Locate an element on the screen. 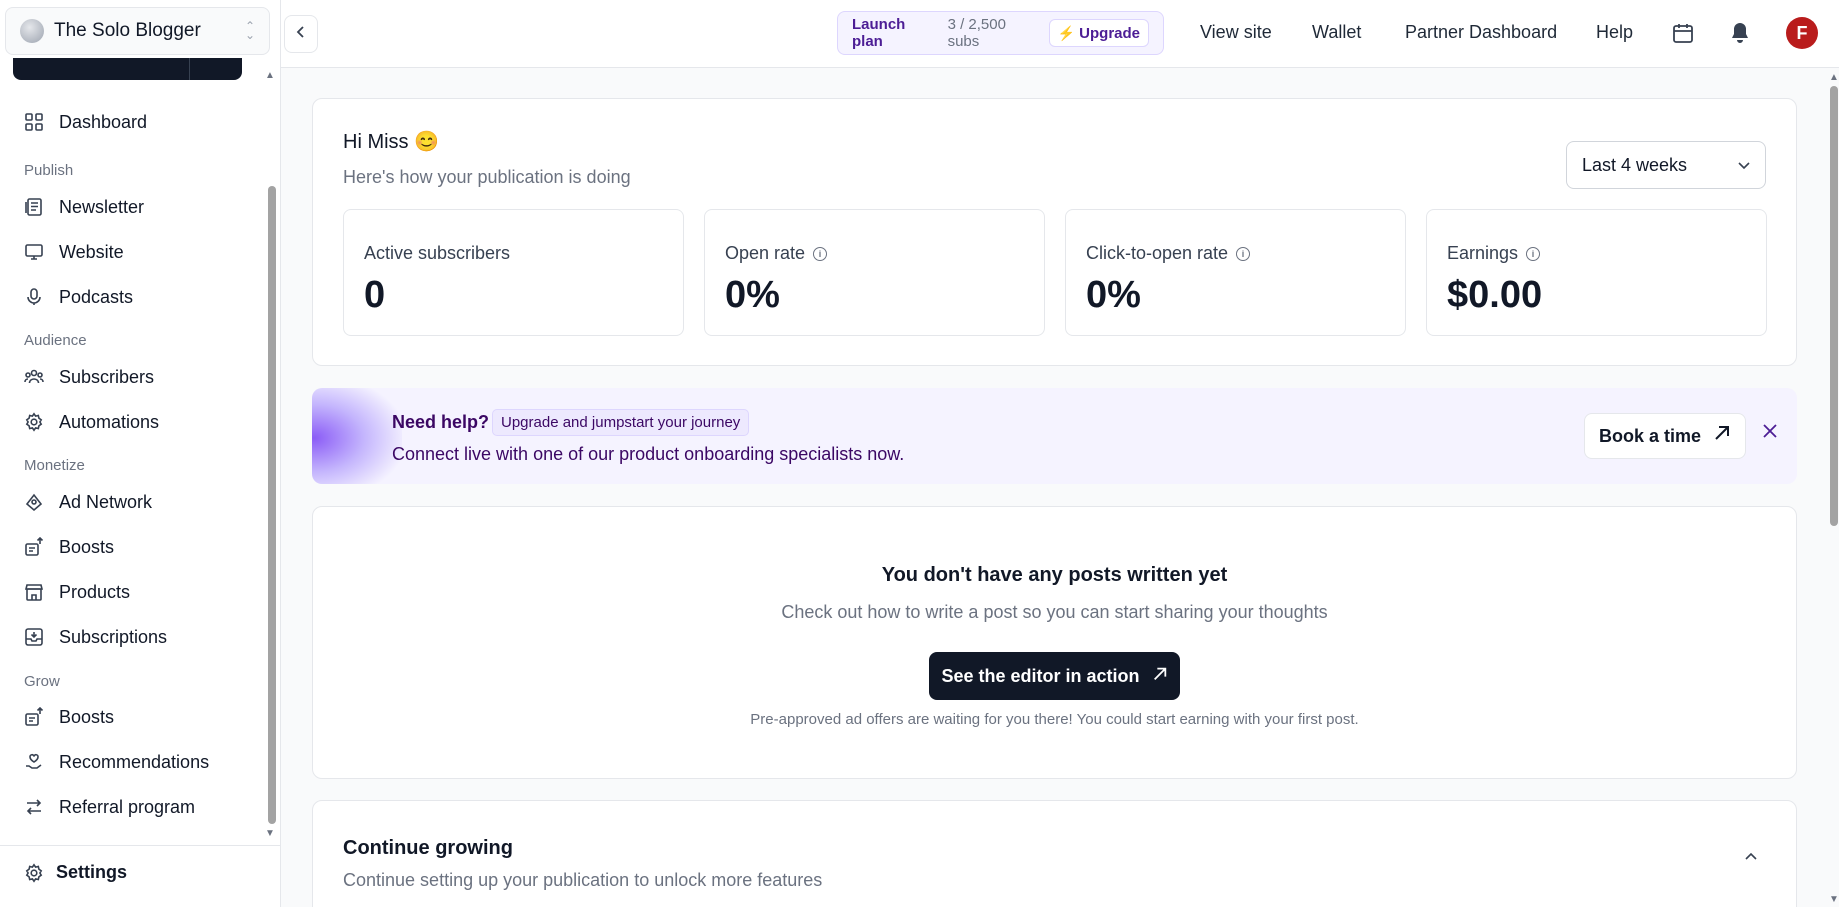 The width and height of the screenshot is (1839, 907). sidebar-item-label: Subscribers is located at coordinates (107, 376).